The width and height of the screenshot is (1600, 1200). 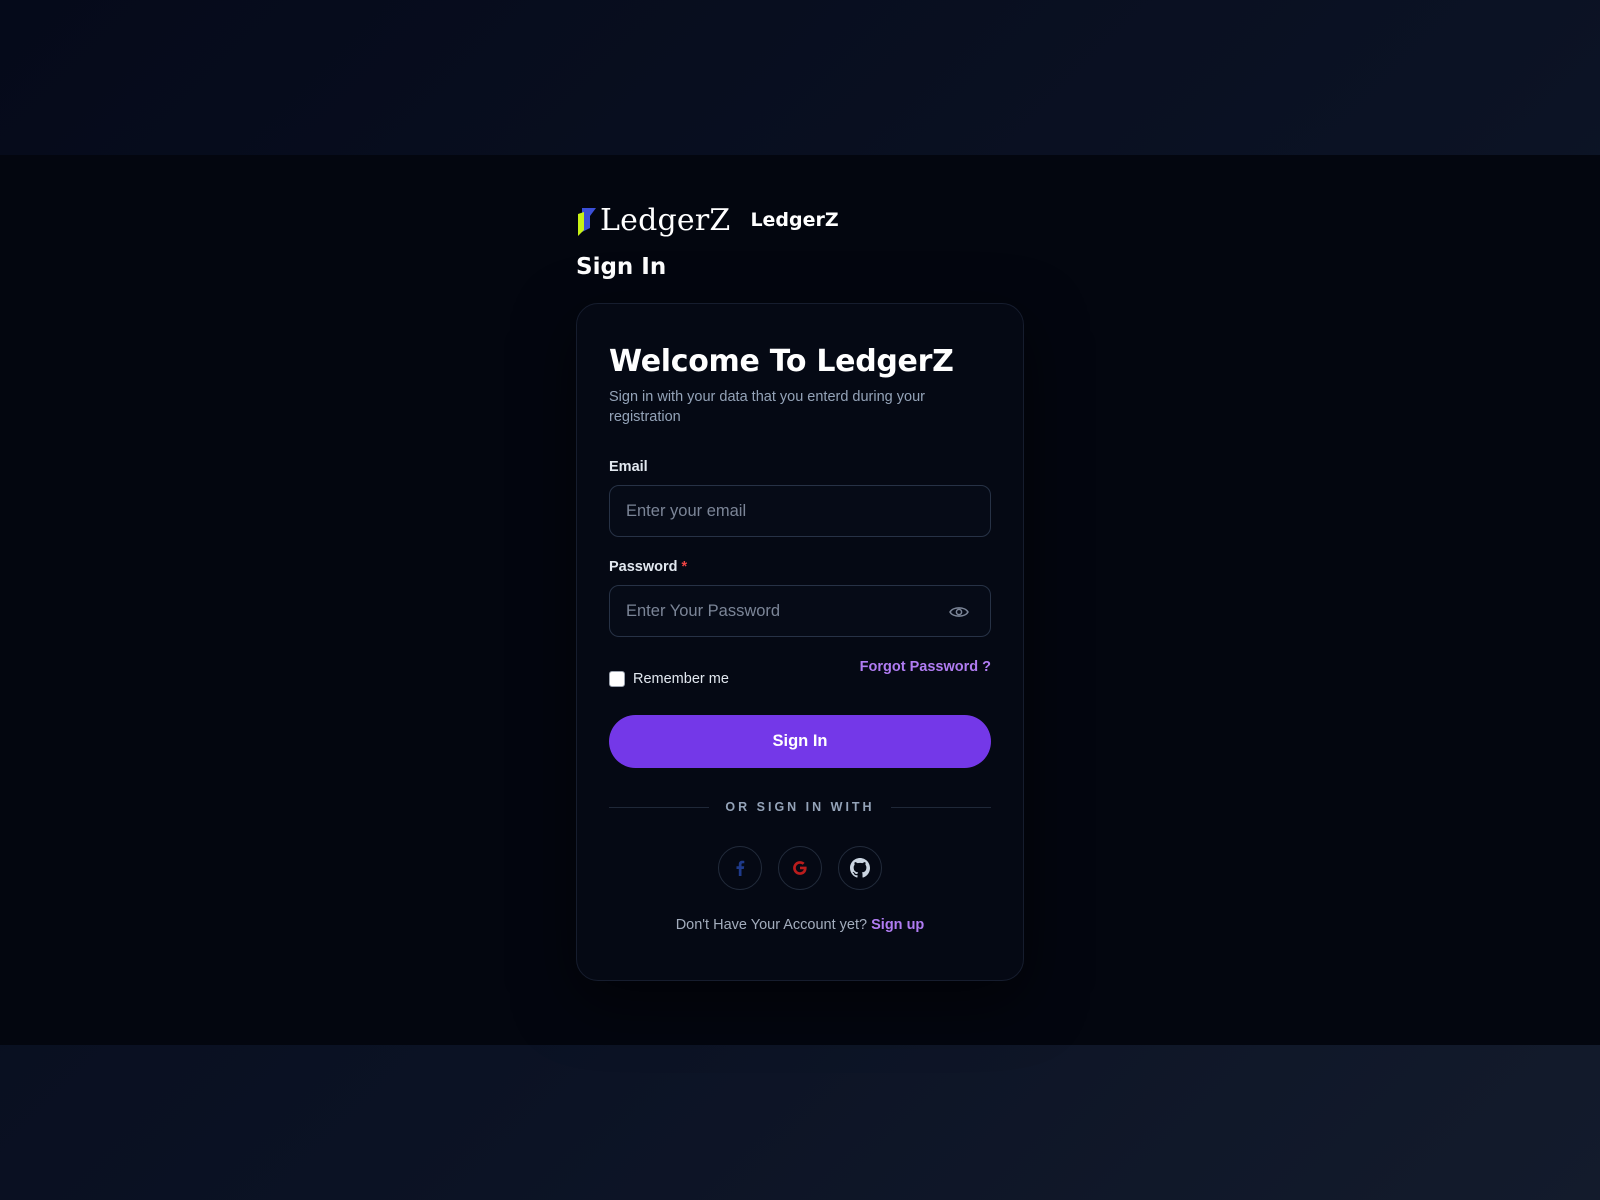 What do you see at coordinates (587, 222) in the screenshot?
I see `logo-mark-icon` at bounding box center [587, 222].